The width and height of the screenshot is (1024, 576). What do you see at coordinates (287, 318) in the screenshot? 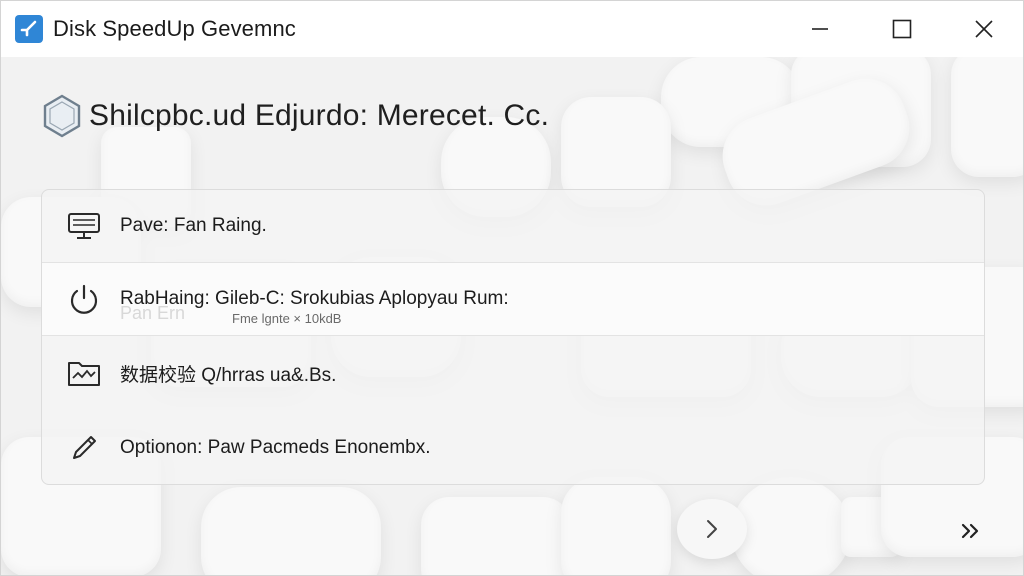
I see `option-sublabel: Fme lgnte × 10kdB` at bounding box center [287, 318].